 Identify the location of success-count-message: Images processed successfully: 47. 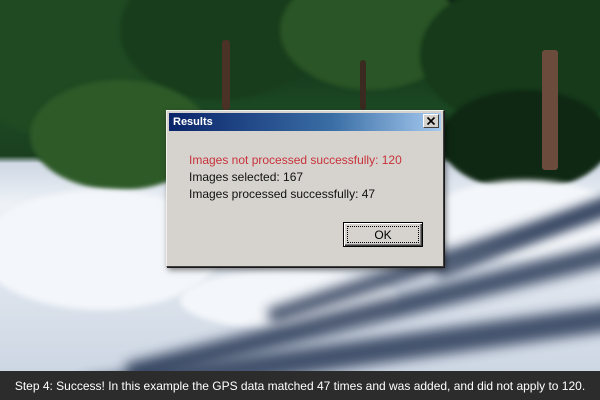
(282, 194).